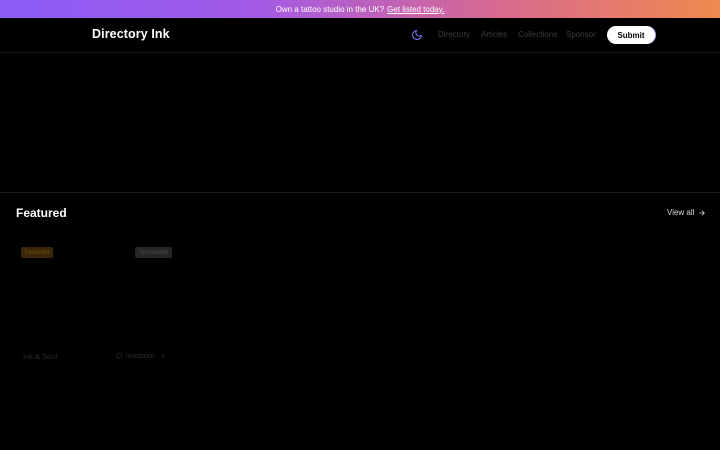 The image size is (720, 450). What do you see at coordinates (702, 212) in the screenshot?
I see `arrow-right-icon` at bounding box center [702, 212].